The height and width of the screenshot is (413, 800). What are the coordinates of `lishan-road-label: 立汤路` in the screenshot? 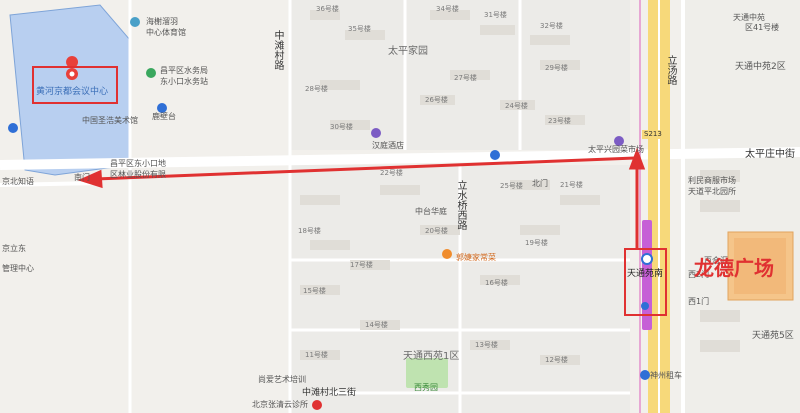 It's located at (670, 70).